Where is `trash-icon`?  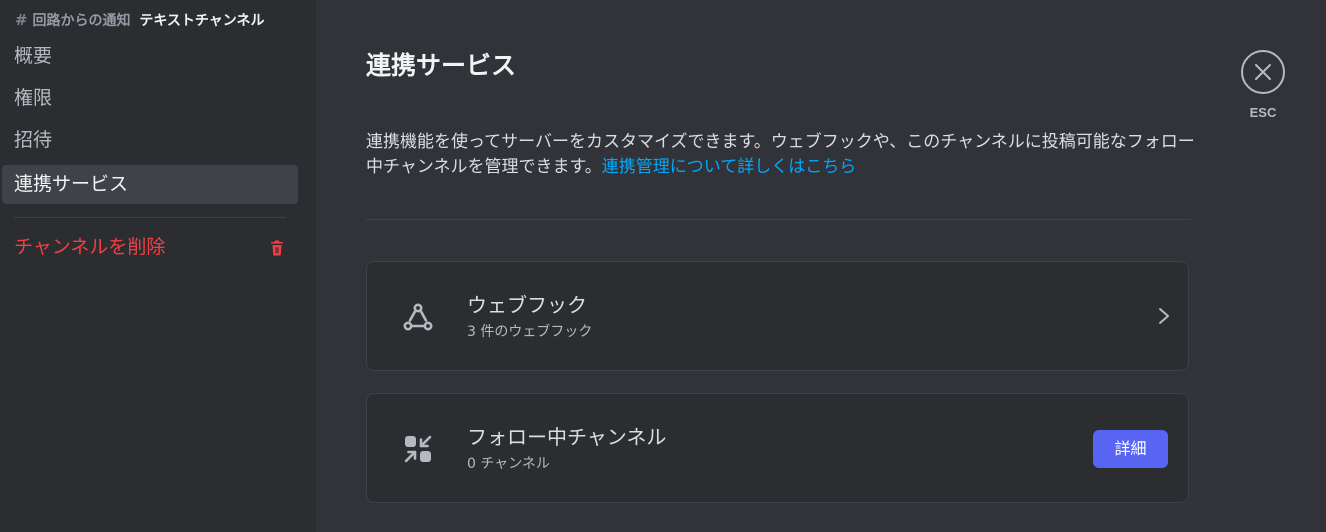
trash-icon is located at coordinates (277, 248).